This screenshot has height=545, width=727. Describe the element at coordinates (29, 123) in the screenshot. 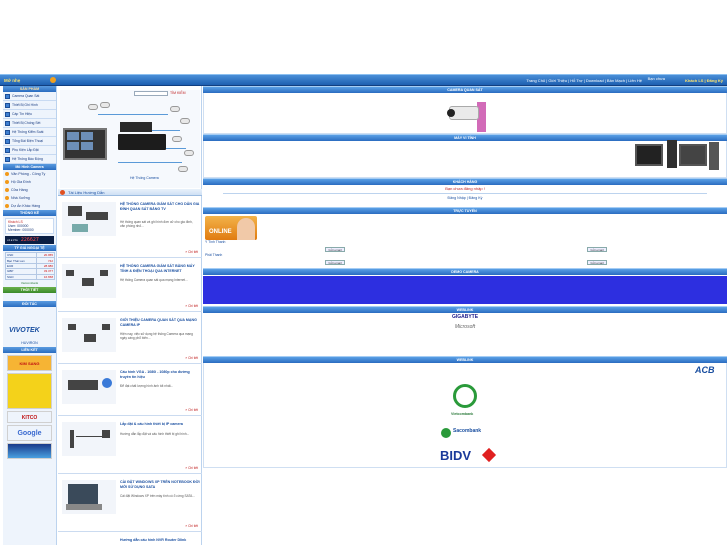

I see `category-item: Thiết Bị Chống Sét` at that location.